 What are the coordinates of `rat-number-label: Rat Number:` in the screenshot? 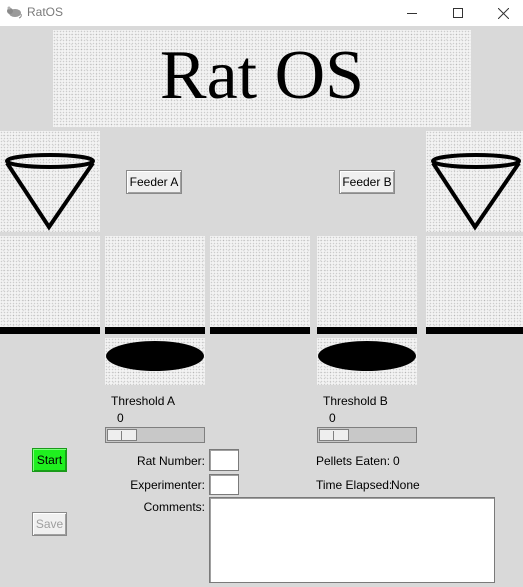 It's located at (170, 461).